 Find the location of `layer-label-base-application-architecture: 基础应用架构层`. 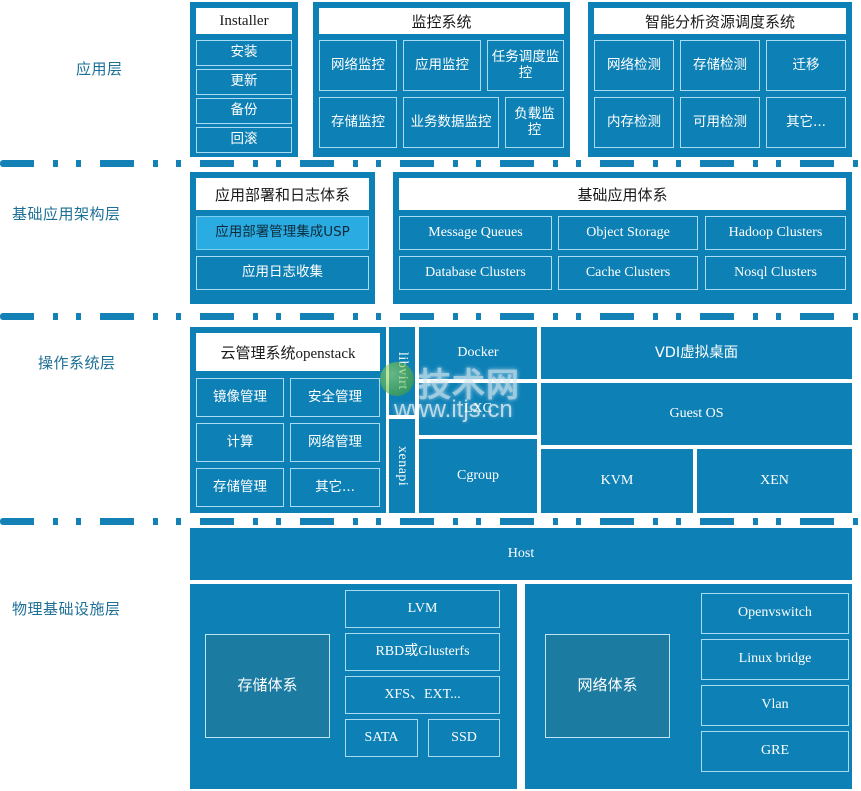

layer-label-base-application-architecture: 基础应用架构层 is located at coordinates (66, 214).